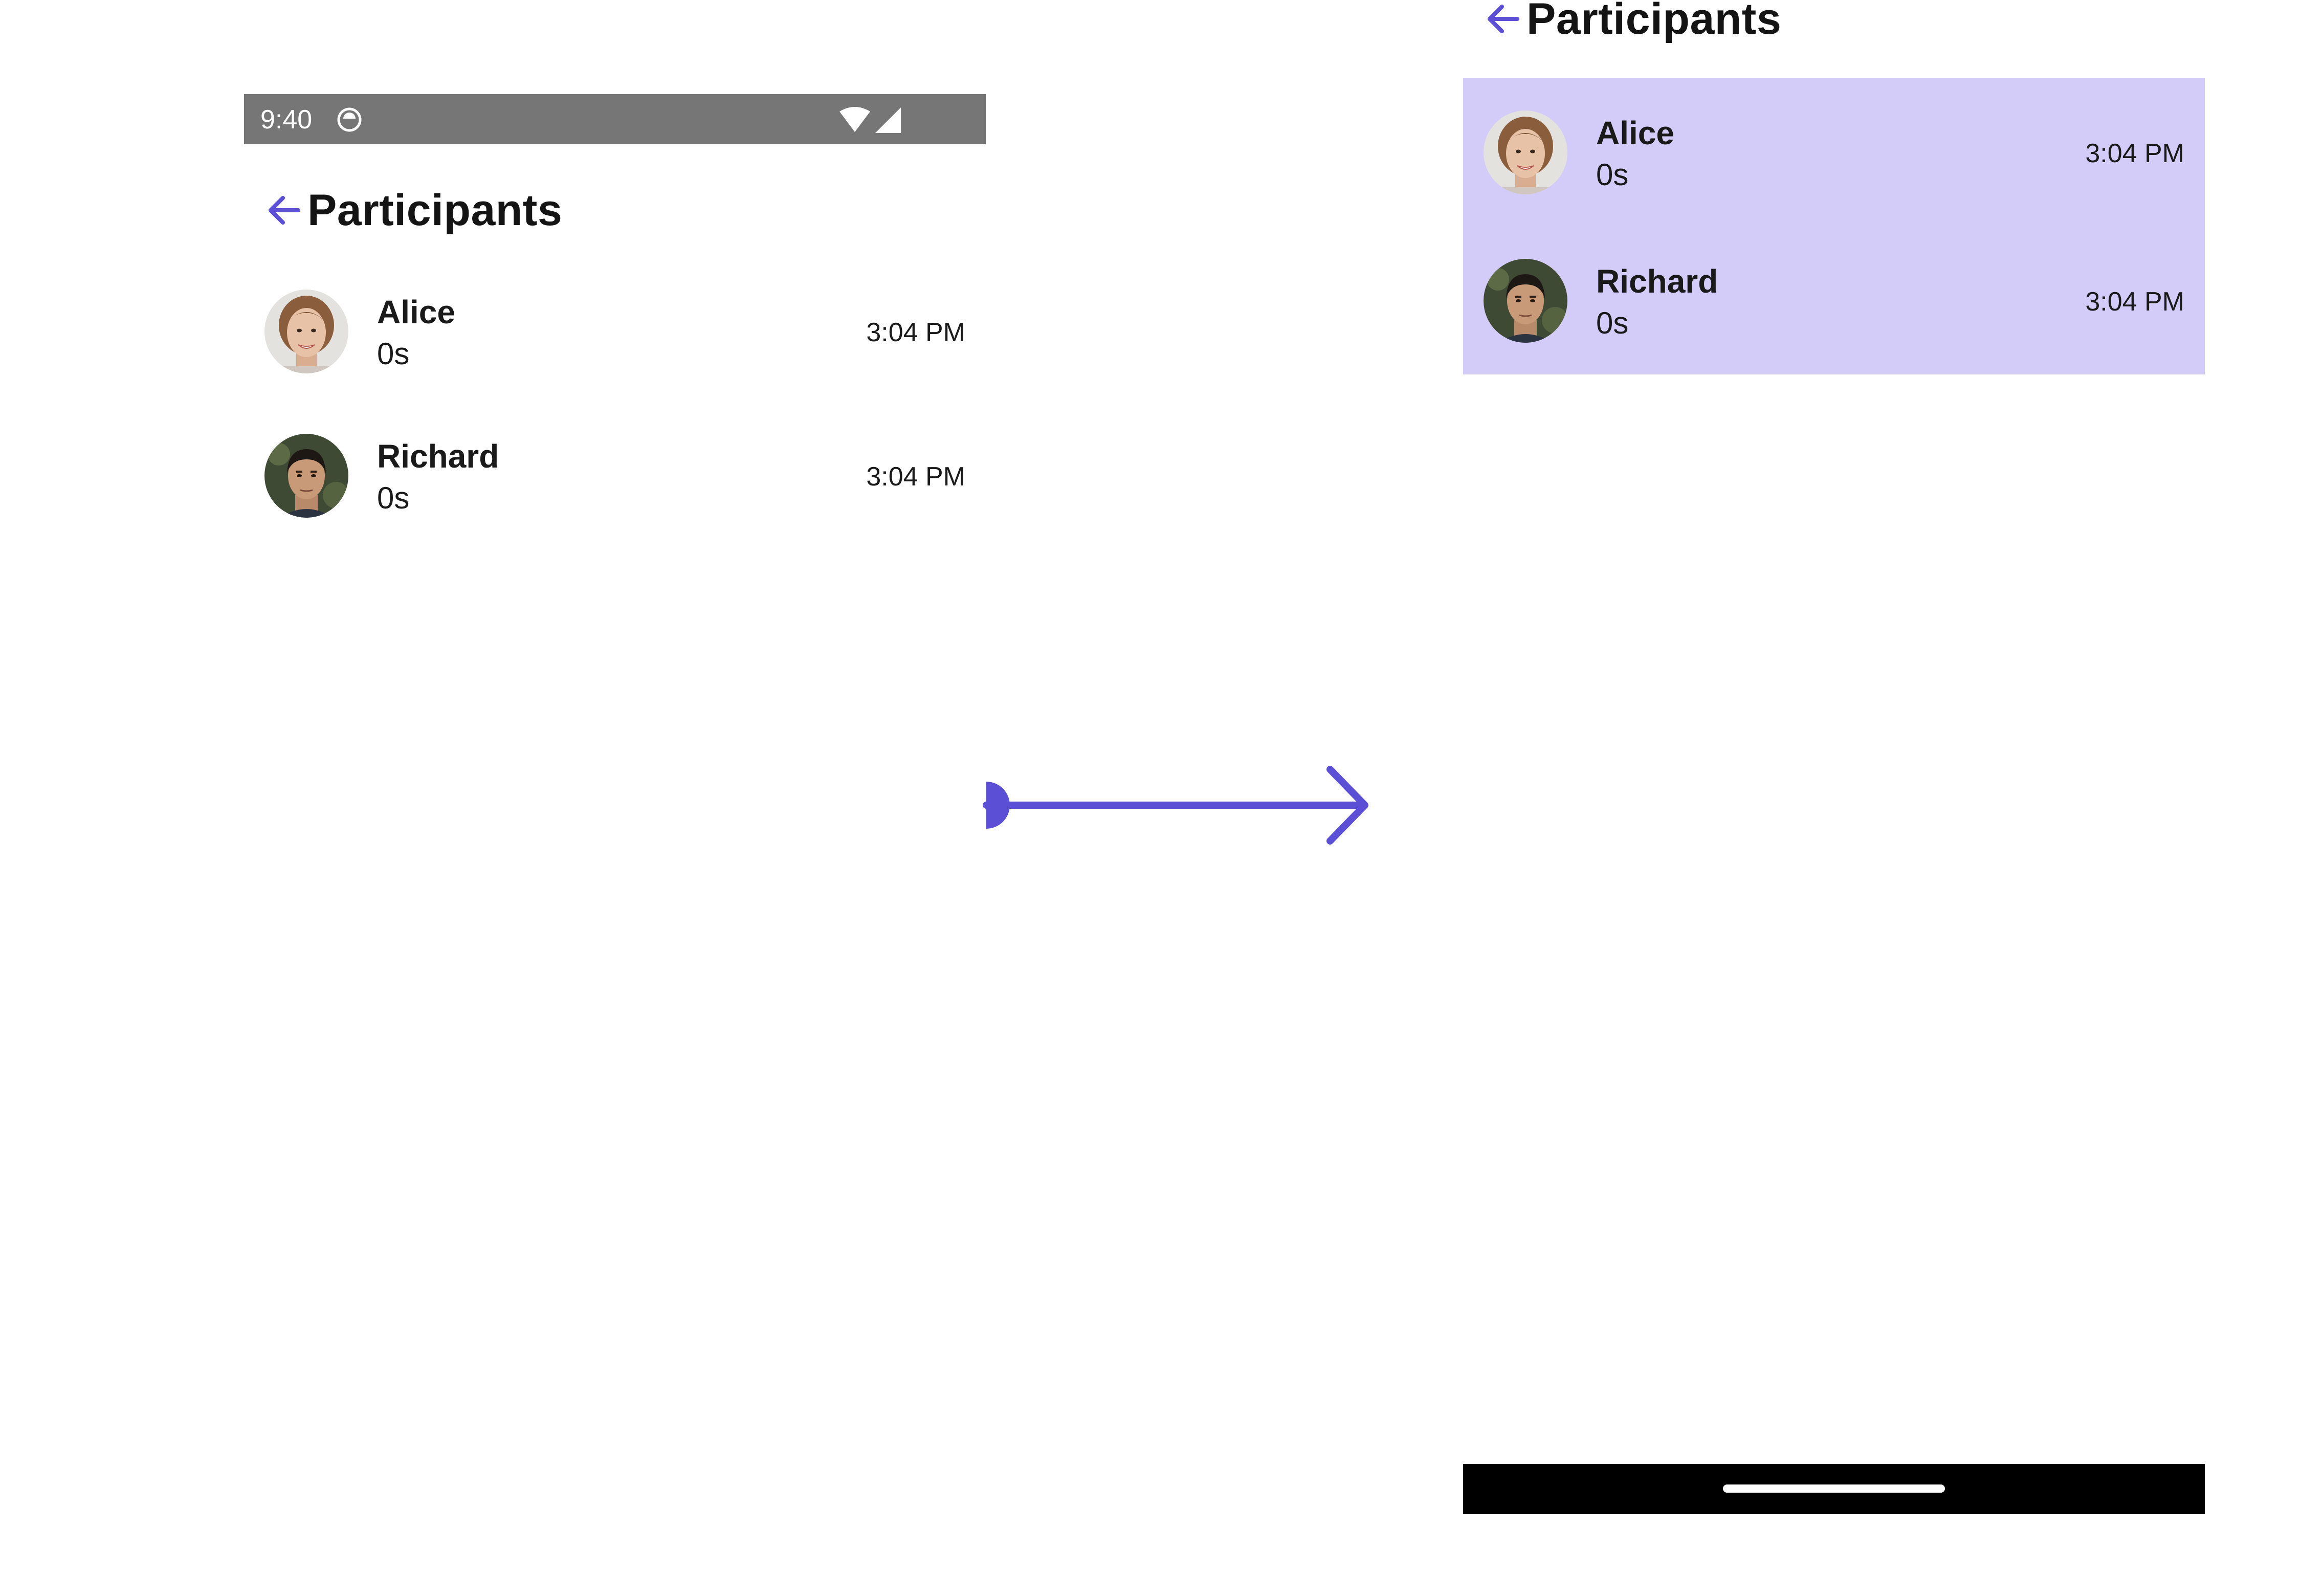 This screenshot has height=1596, width=2301. What do you see at coordinates (1175, 805) in the screenshot?
I see `transition-arrow-icon` at bounding box center [1175, 805].